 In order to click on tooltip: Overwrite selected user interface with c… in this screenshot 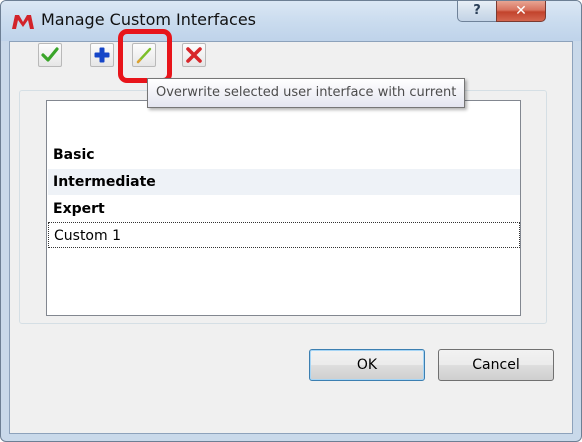, I will do `click(306, 93)`.